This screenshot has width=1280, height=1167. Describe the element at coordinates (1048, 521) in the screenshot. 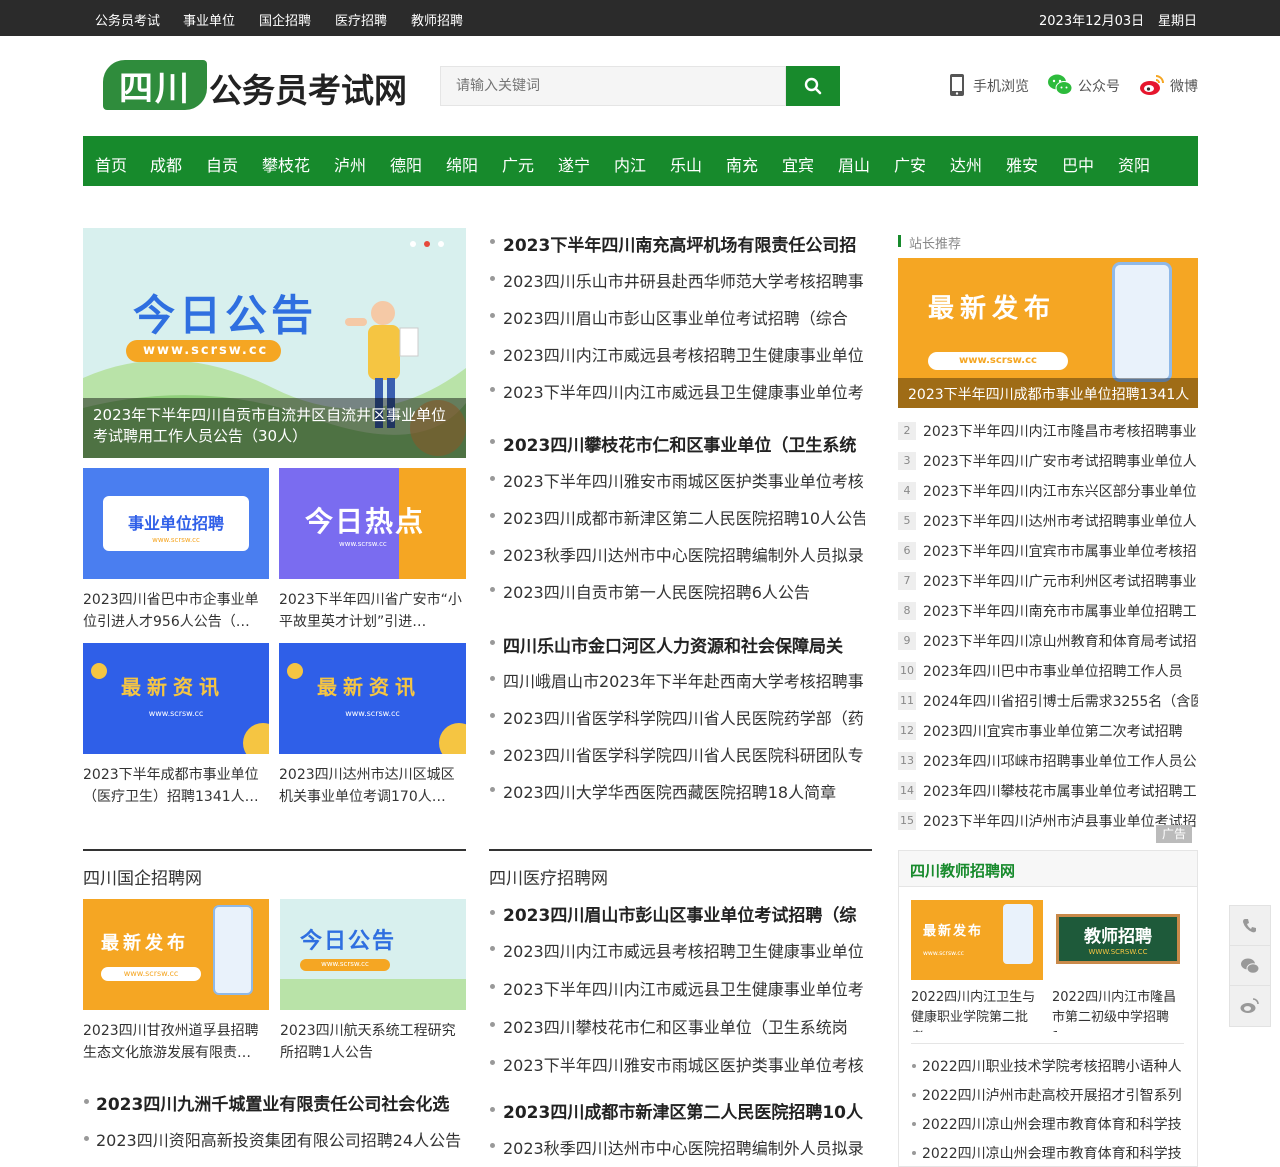

I see `rank-item: 5 2023下半年四川达州市考试招聘事业单位人` at that location.